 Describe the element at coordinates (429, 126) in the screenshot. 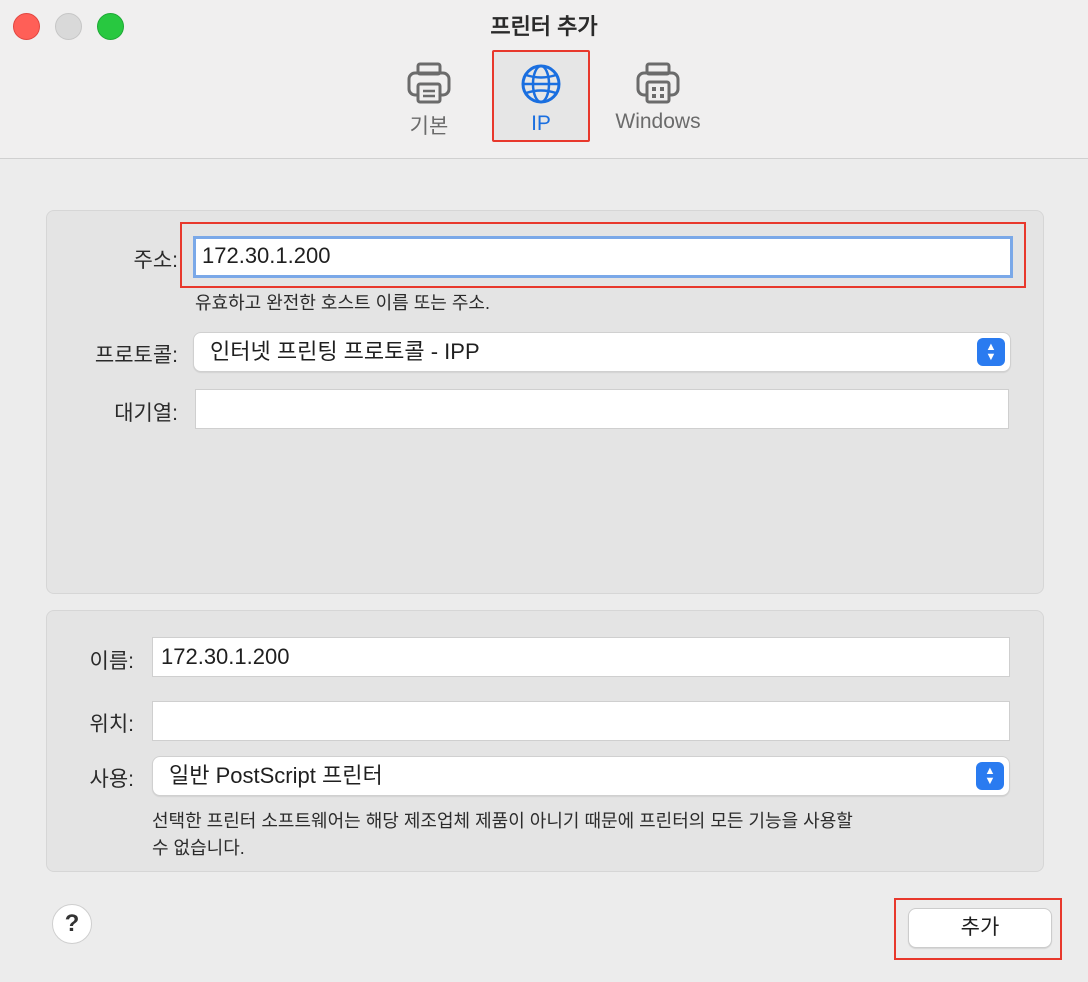

I see `tab-basic-label: 기본` at that location.